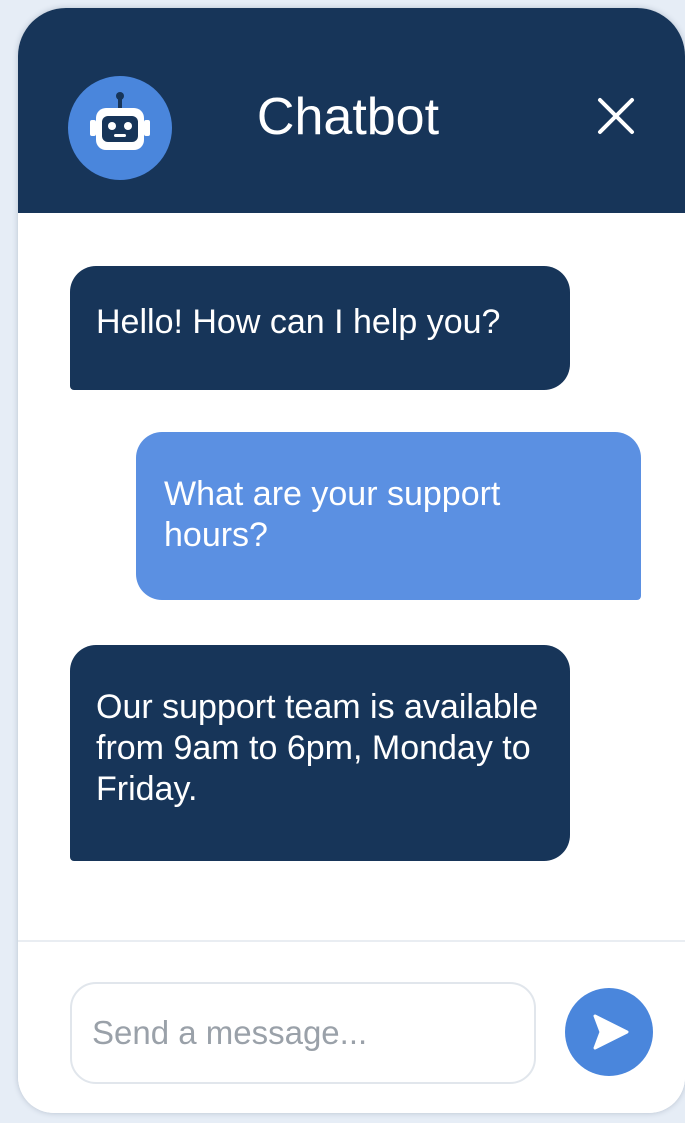 The height and width of the screenshot is (1123, 685). I want to click on send-button, so click(609, 1032).